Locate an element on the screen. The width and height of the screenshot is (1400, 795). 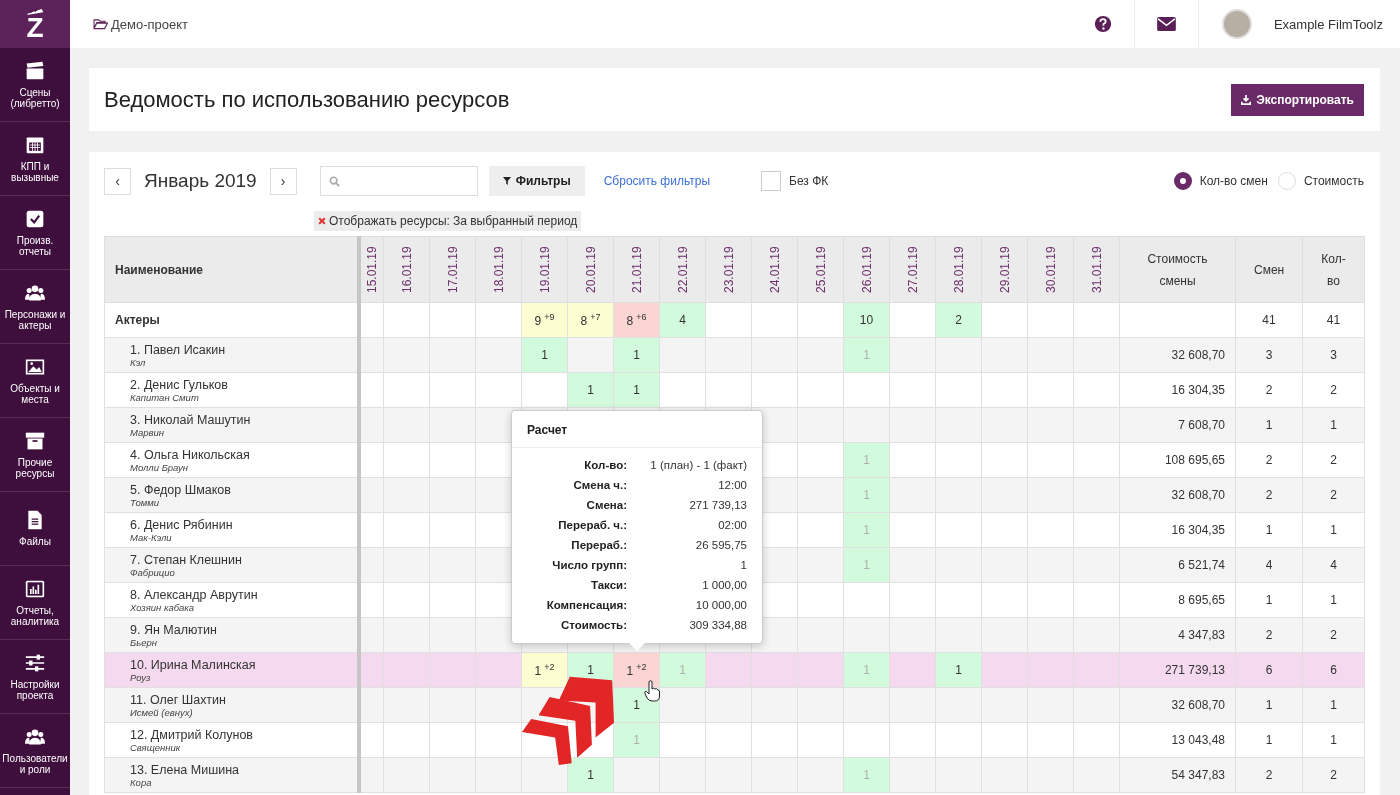
table-cell: 10 is located at coordinates (866, 320).